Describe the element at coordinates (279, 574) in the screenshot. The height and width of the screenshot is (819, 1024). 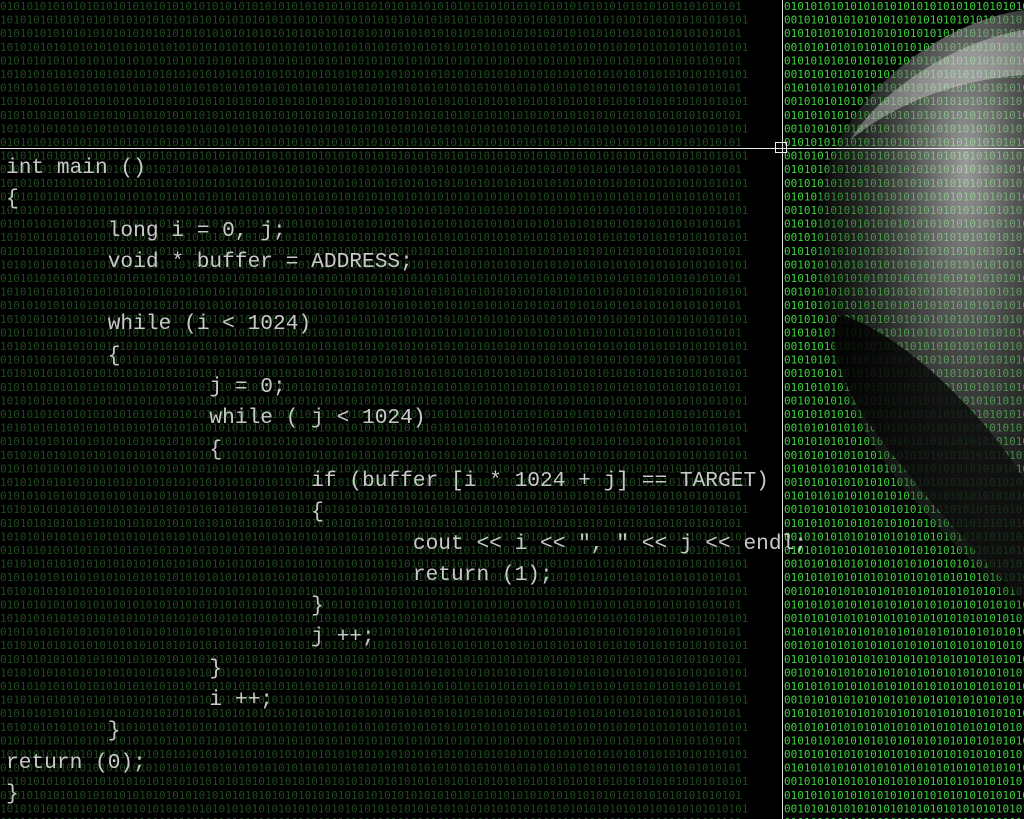
I see `code-line: return (1);` at that location.